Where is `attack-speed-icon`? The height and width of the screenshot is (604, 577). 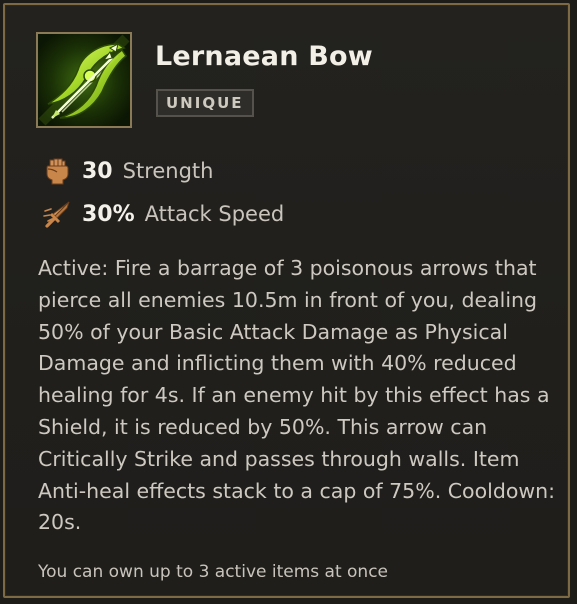
attack-speed-icon is located at coordinates (56, 214).